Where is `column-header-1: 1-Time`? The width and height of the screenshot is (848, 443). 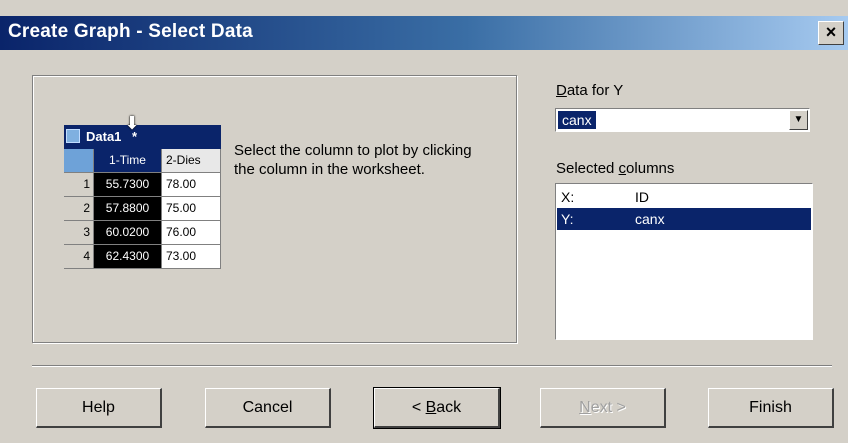
column-header-1: 1-Time is located at coordinates (128, 161).